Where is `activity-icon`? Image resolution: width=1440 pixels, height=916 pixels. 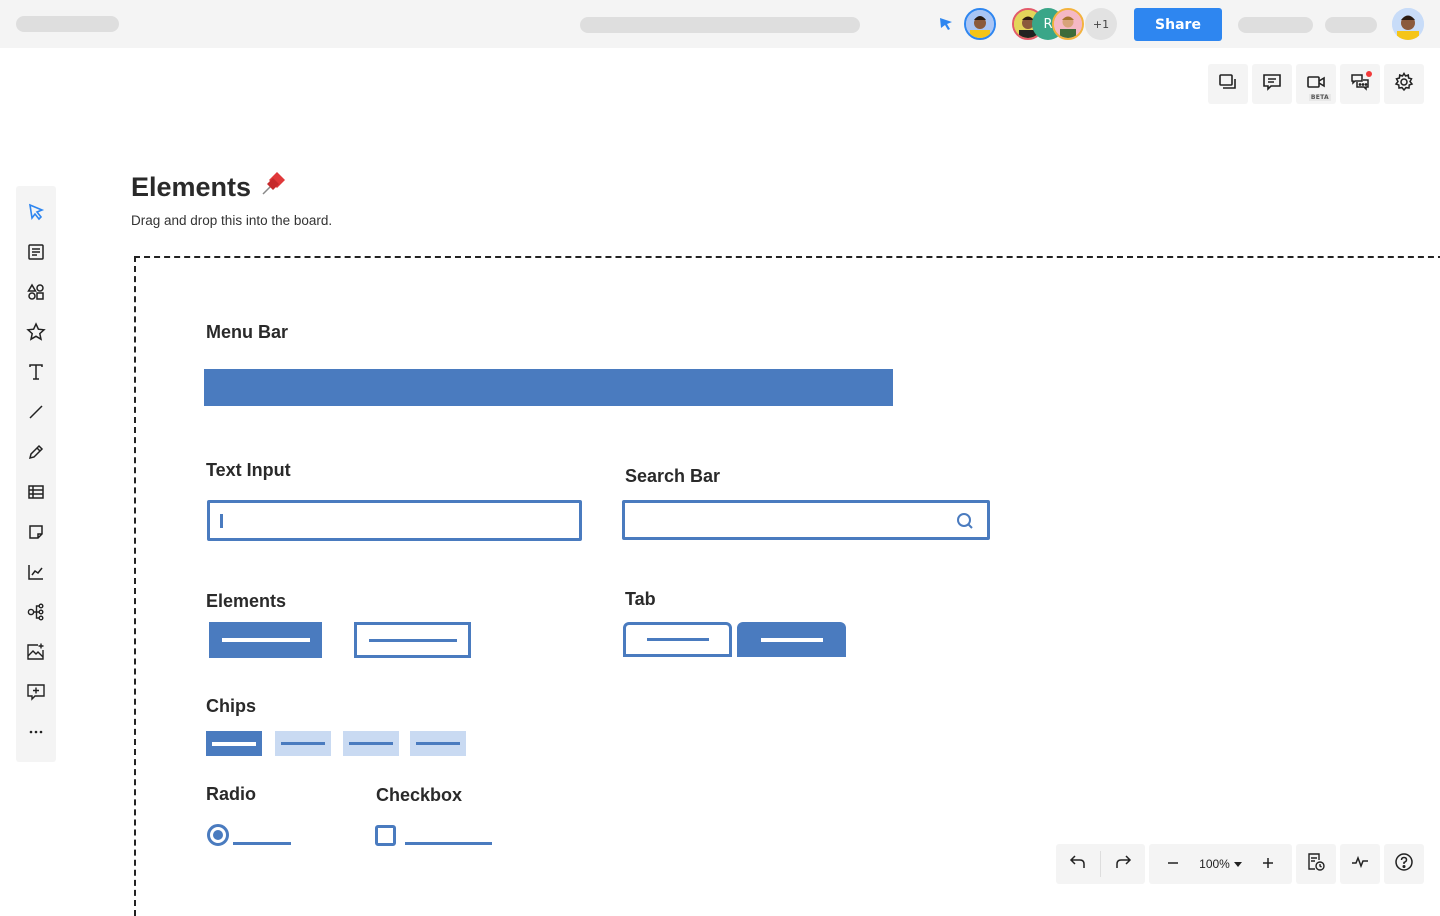
activity-icon is located at coordinates (1360, 864).